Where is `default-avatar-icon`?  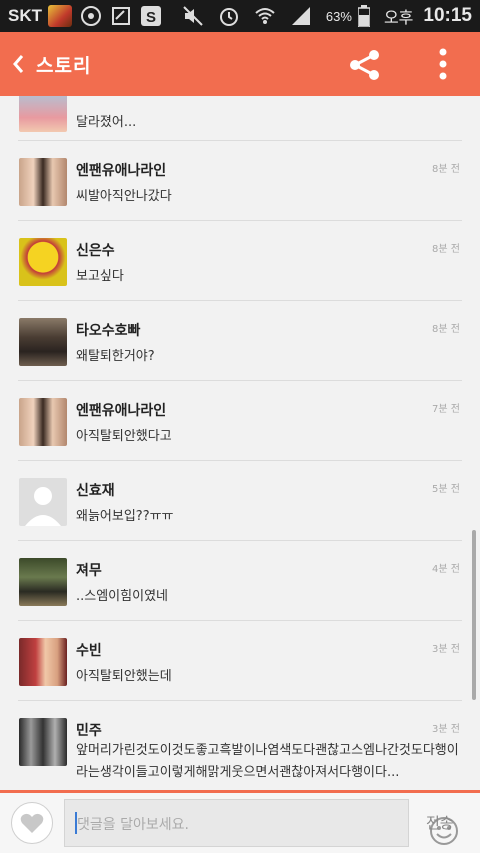 default-avatar-icon is located at coordinates (43, 502).